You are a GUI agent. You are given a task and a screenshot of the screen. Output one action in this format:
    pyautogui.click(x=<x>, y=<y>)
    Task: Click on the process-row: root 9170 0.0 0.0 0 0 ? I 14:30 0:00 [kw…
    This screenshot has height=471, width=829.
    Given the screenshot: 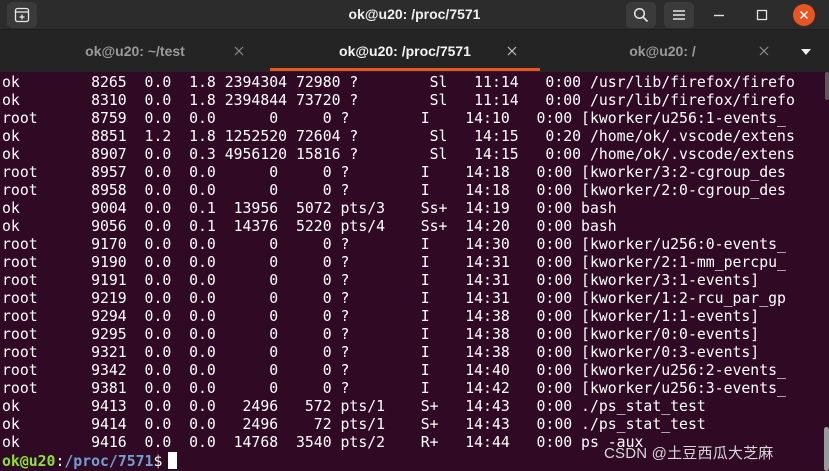 What is the action you would take?
    pyautogui.click(x=394, y=244)
    